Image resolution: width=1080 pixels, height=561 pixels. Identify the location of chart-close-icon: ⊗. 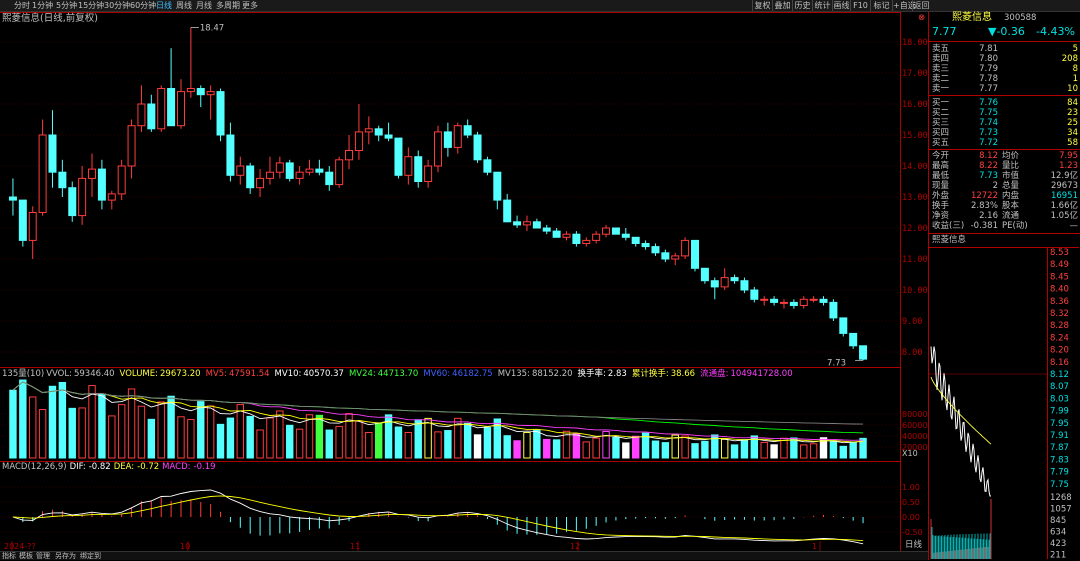
(921, 18).